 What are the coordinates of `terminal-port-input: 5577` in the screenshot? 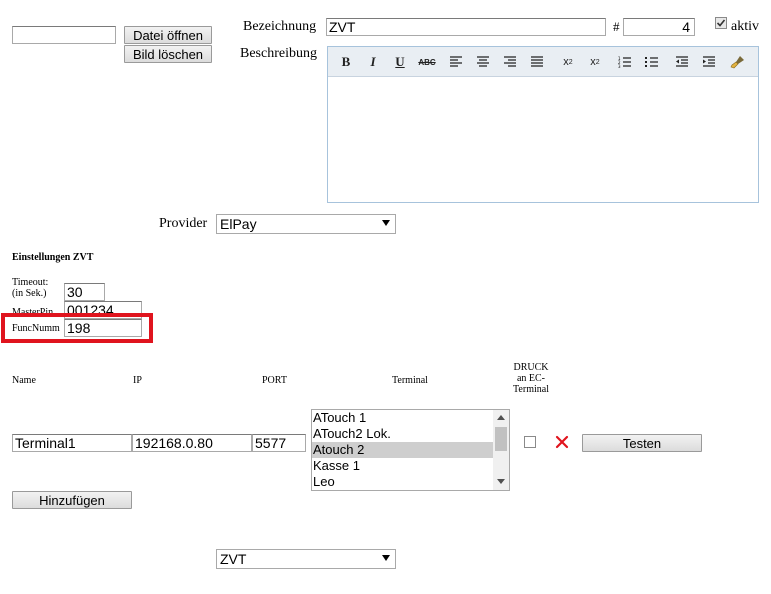 It's located at (279, 443).